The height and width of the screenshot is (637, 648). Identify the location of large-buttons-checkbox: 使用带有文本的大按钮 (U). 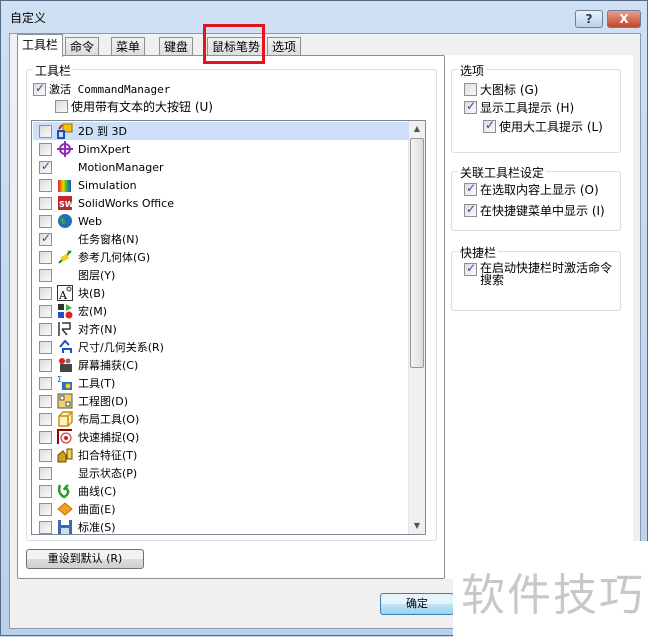
(134, 106).